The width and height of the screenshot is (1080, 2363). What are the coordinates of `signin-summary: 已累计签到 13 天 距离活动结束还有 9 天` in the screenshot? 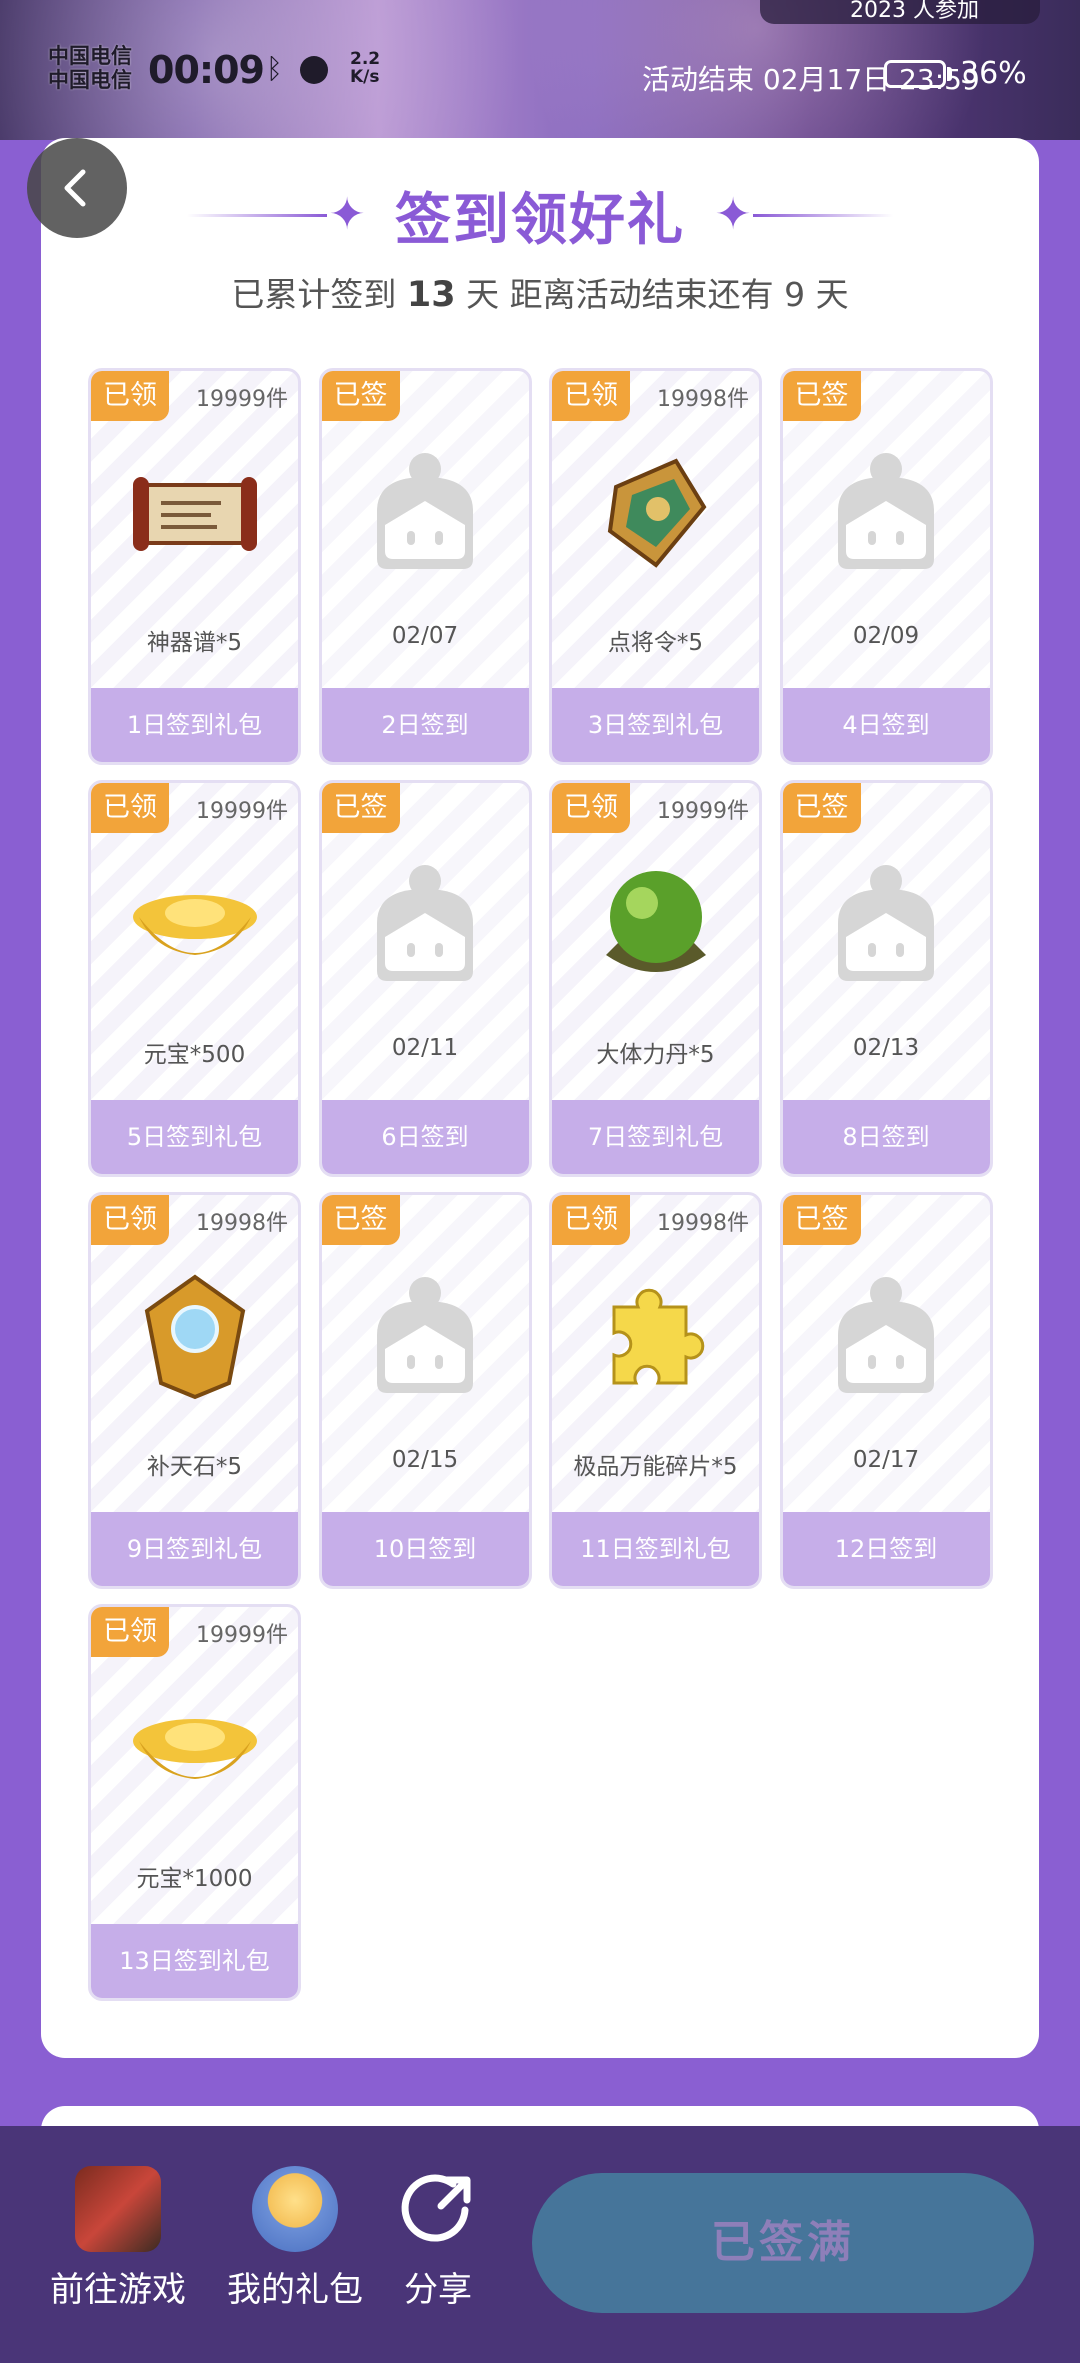 It's located at (540, 292).